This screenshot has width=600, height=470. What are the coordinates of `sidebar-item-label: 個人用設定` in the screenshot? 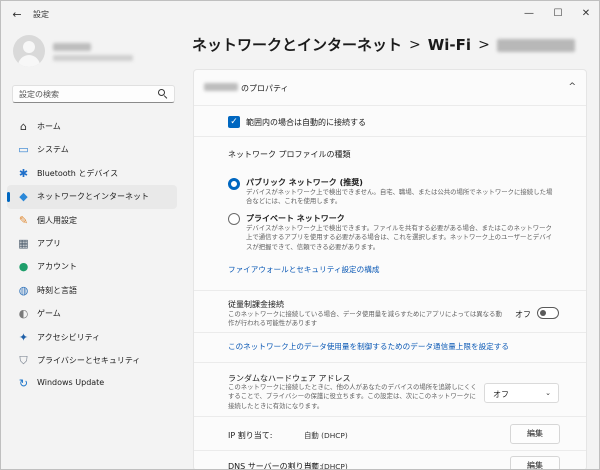 It's located at (57, 220).